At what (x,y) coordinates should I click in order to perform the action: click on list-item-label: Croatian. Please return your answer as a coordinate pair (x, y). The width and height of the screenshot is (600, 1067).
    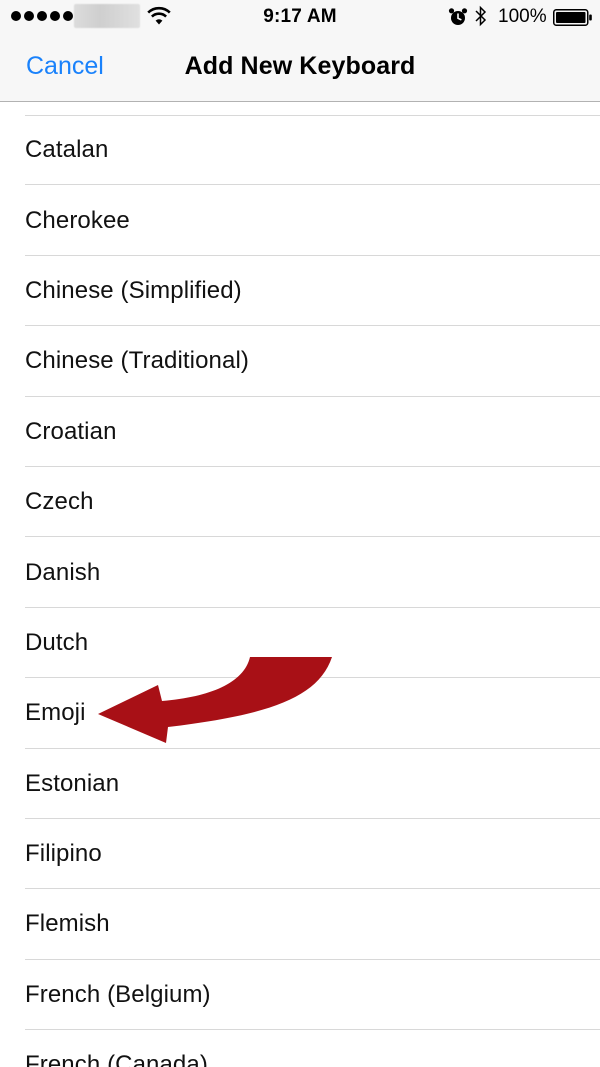
    Looking at the image, I should click on (71, 431).